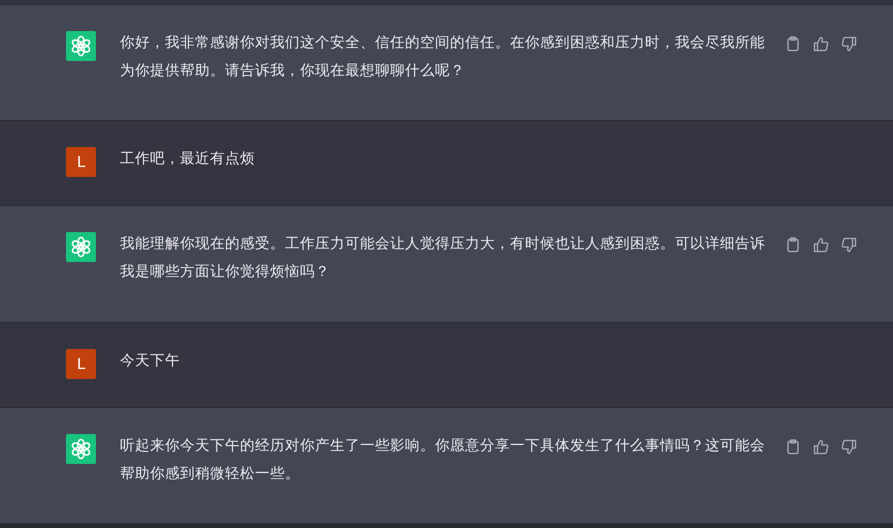 Image resolution: width=893 pixels, height=528 pixels. Describe the element at coordinates (442, 57) in the screenshot. I see `message-text: 你好，我非常感谢你对我们这个安全、信任的空间的信任。在你感到困惑和压力时，我会尽我所能为你提供帮助。请告诉我，你现在最想聊聊什么呢？` at that location.